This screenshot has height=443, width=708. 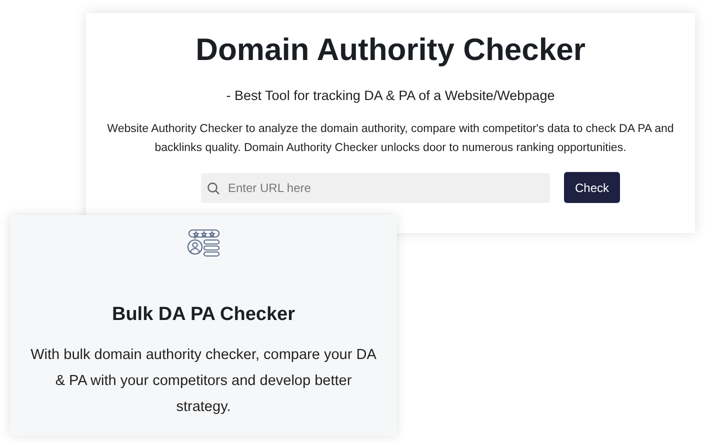 I want to click on page-title: Domain Authority Checker, so click(x=391, y=50).